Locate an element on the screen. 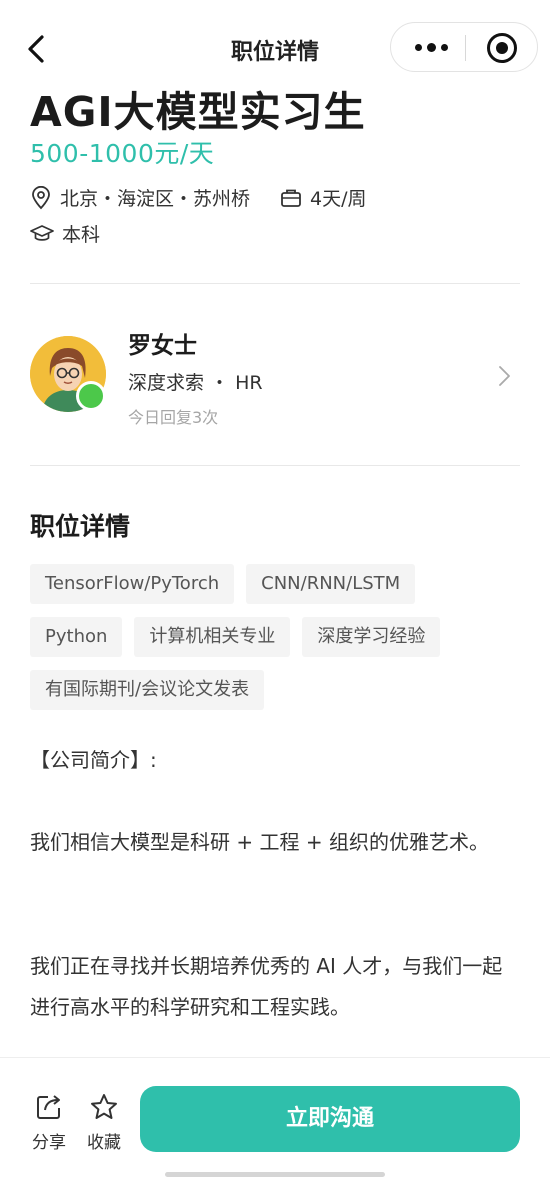 The width and height of the screenshot is (550, 1177). star-icon is located at coordinates (104, 1106).